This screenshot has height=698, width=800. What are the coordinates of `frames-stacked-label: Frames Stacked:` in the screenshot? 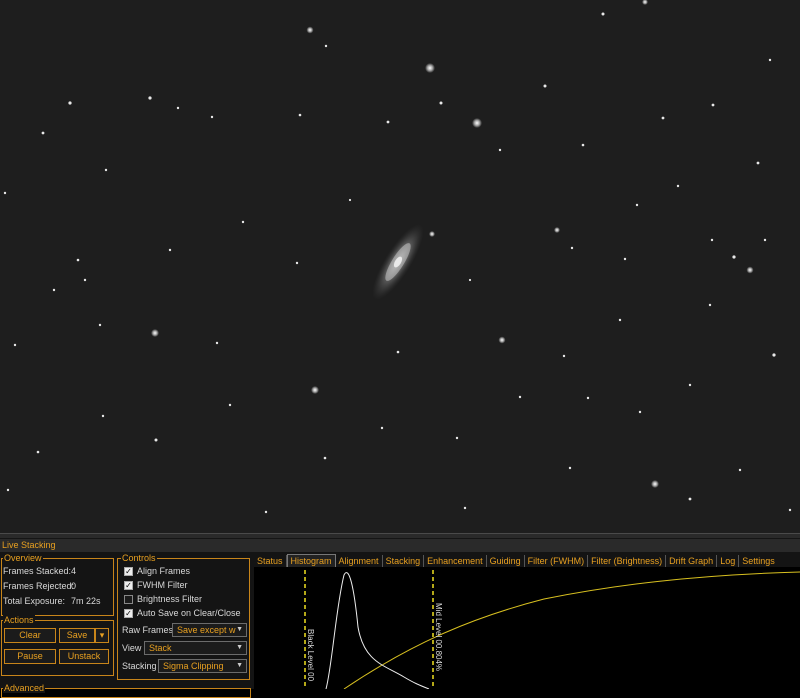 It's located at (37, 571).